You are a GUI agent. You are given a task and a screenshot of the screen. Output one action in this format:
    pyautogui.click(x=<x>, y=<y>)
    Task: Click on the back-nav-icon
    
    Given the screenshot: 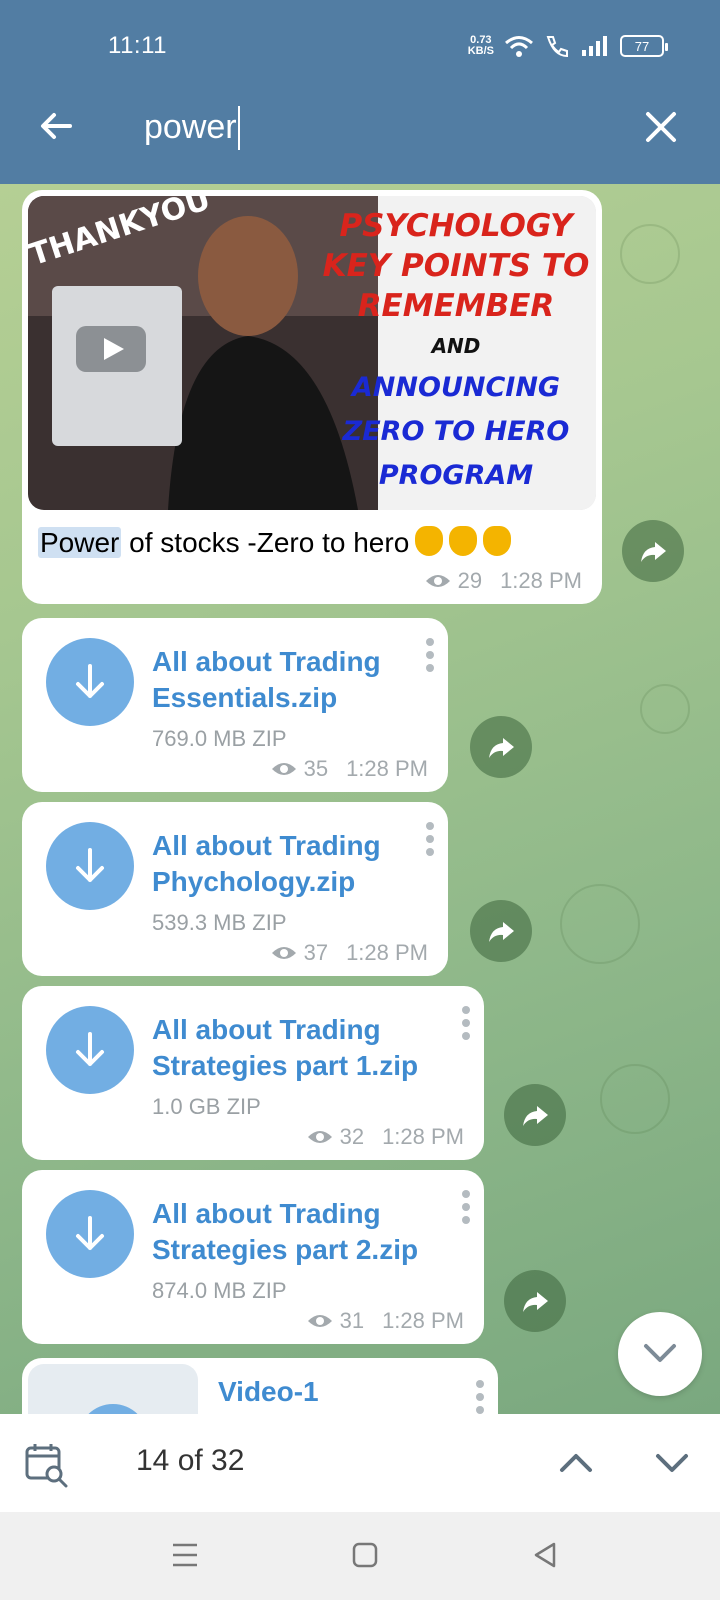 What is the action you would take?
    pyautogui.click(x=545, y=1555)
    